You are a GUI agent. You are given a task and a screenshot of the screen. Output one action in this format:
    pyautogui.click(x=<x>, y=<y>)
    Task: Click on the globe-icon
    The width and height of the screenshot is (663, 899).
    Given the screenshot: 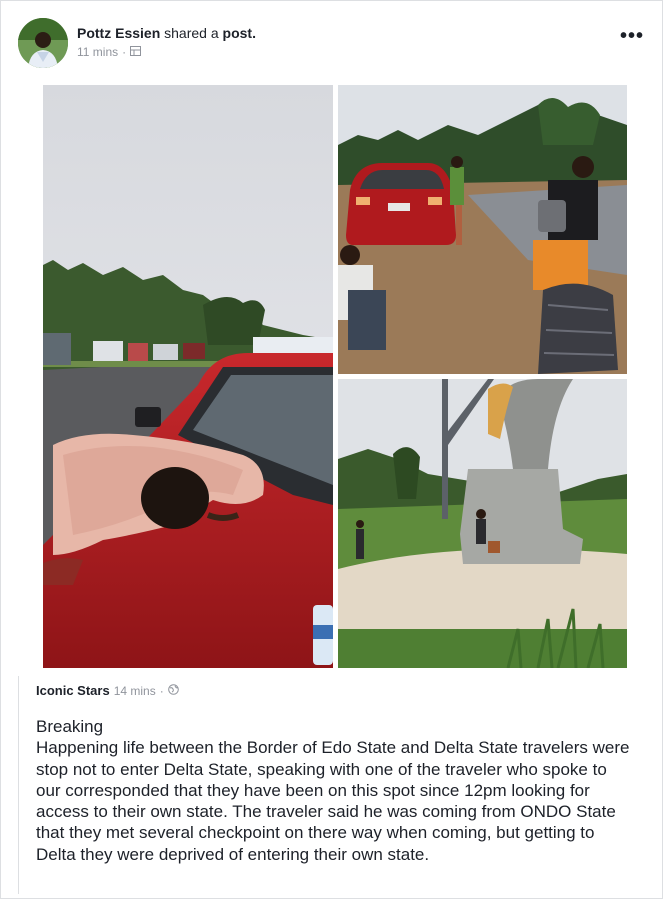 What is the action you would take?
    pyautogui.click(x=173, y=690)
    